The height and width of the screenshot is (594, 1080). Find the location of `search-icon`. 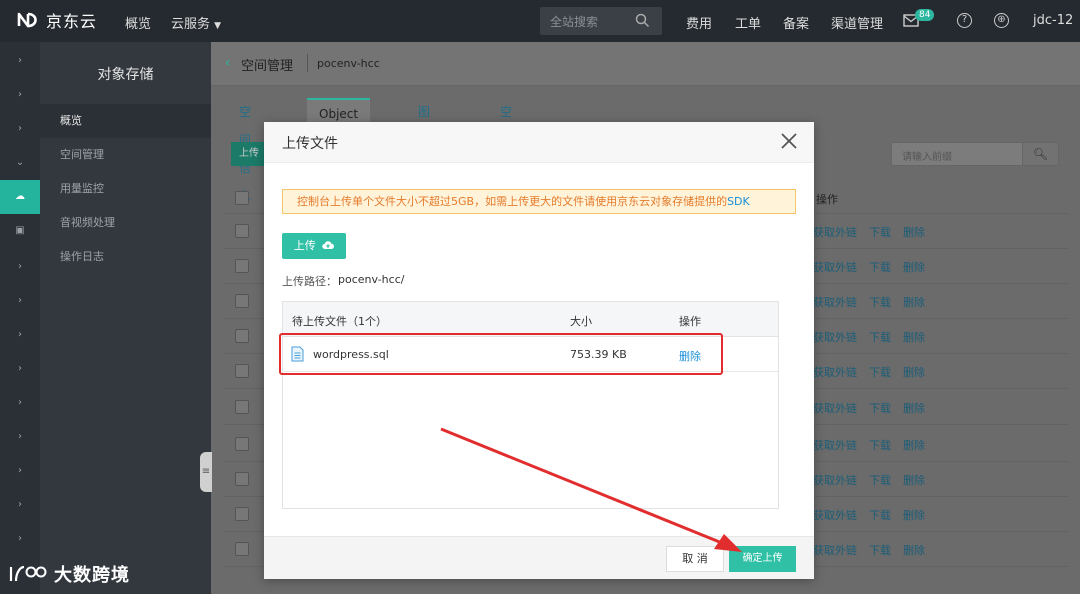

search-icon is located at coordinates (642, 20).